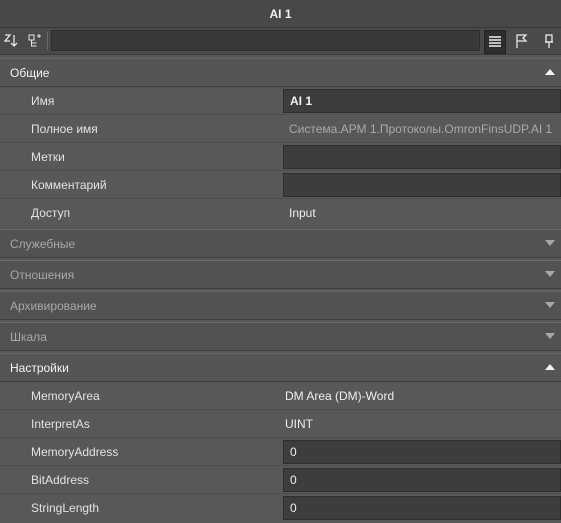  I want to click on property-row-memory-area: MemoryArea DM Area (DM)-Word, so click(280, 396).